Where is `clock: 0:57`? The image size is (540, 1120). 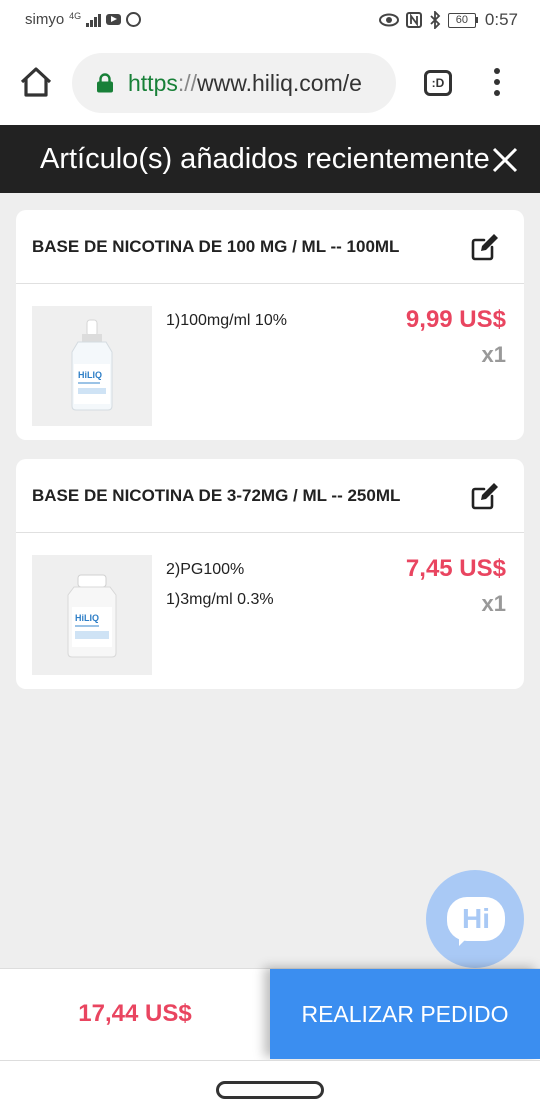 clock: 0:57 is located at coordinates (501, 19).